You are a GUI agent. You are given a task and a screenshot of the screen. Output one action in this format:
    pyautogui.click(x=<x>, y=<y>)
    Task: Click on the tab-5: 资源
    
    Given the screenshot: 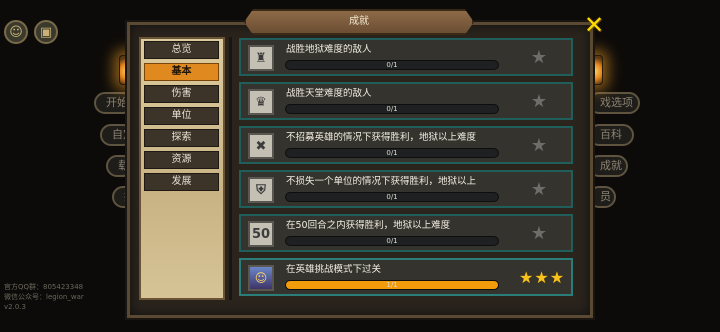 What is the action you would take?
    pyautogui.click(x=181, y=160)
    